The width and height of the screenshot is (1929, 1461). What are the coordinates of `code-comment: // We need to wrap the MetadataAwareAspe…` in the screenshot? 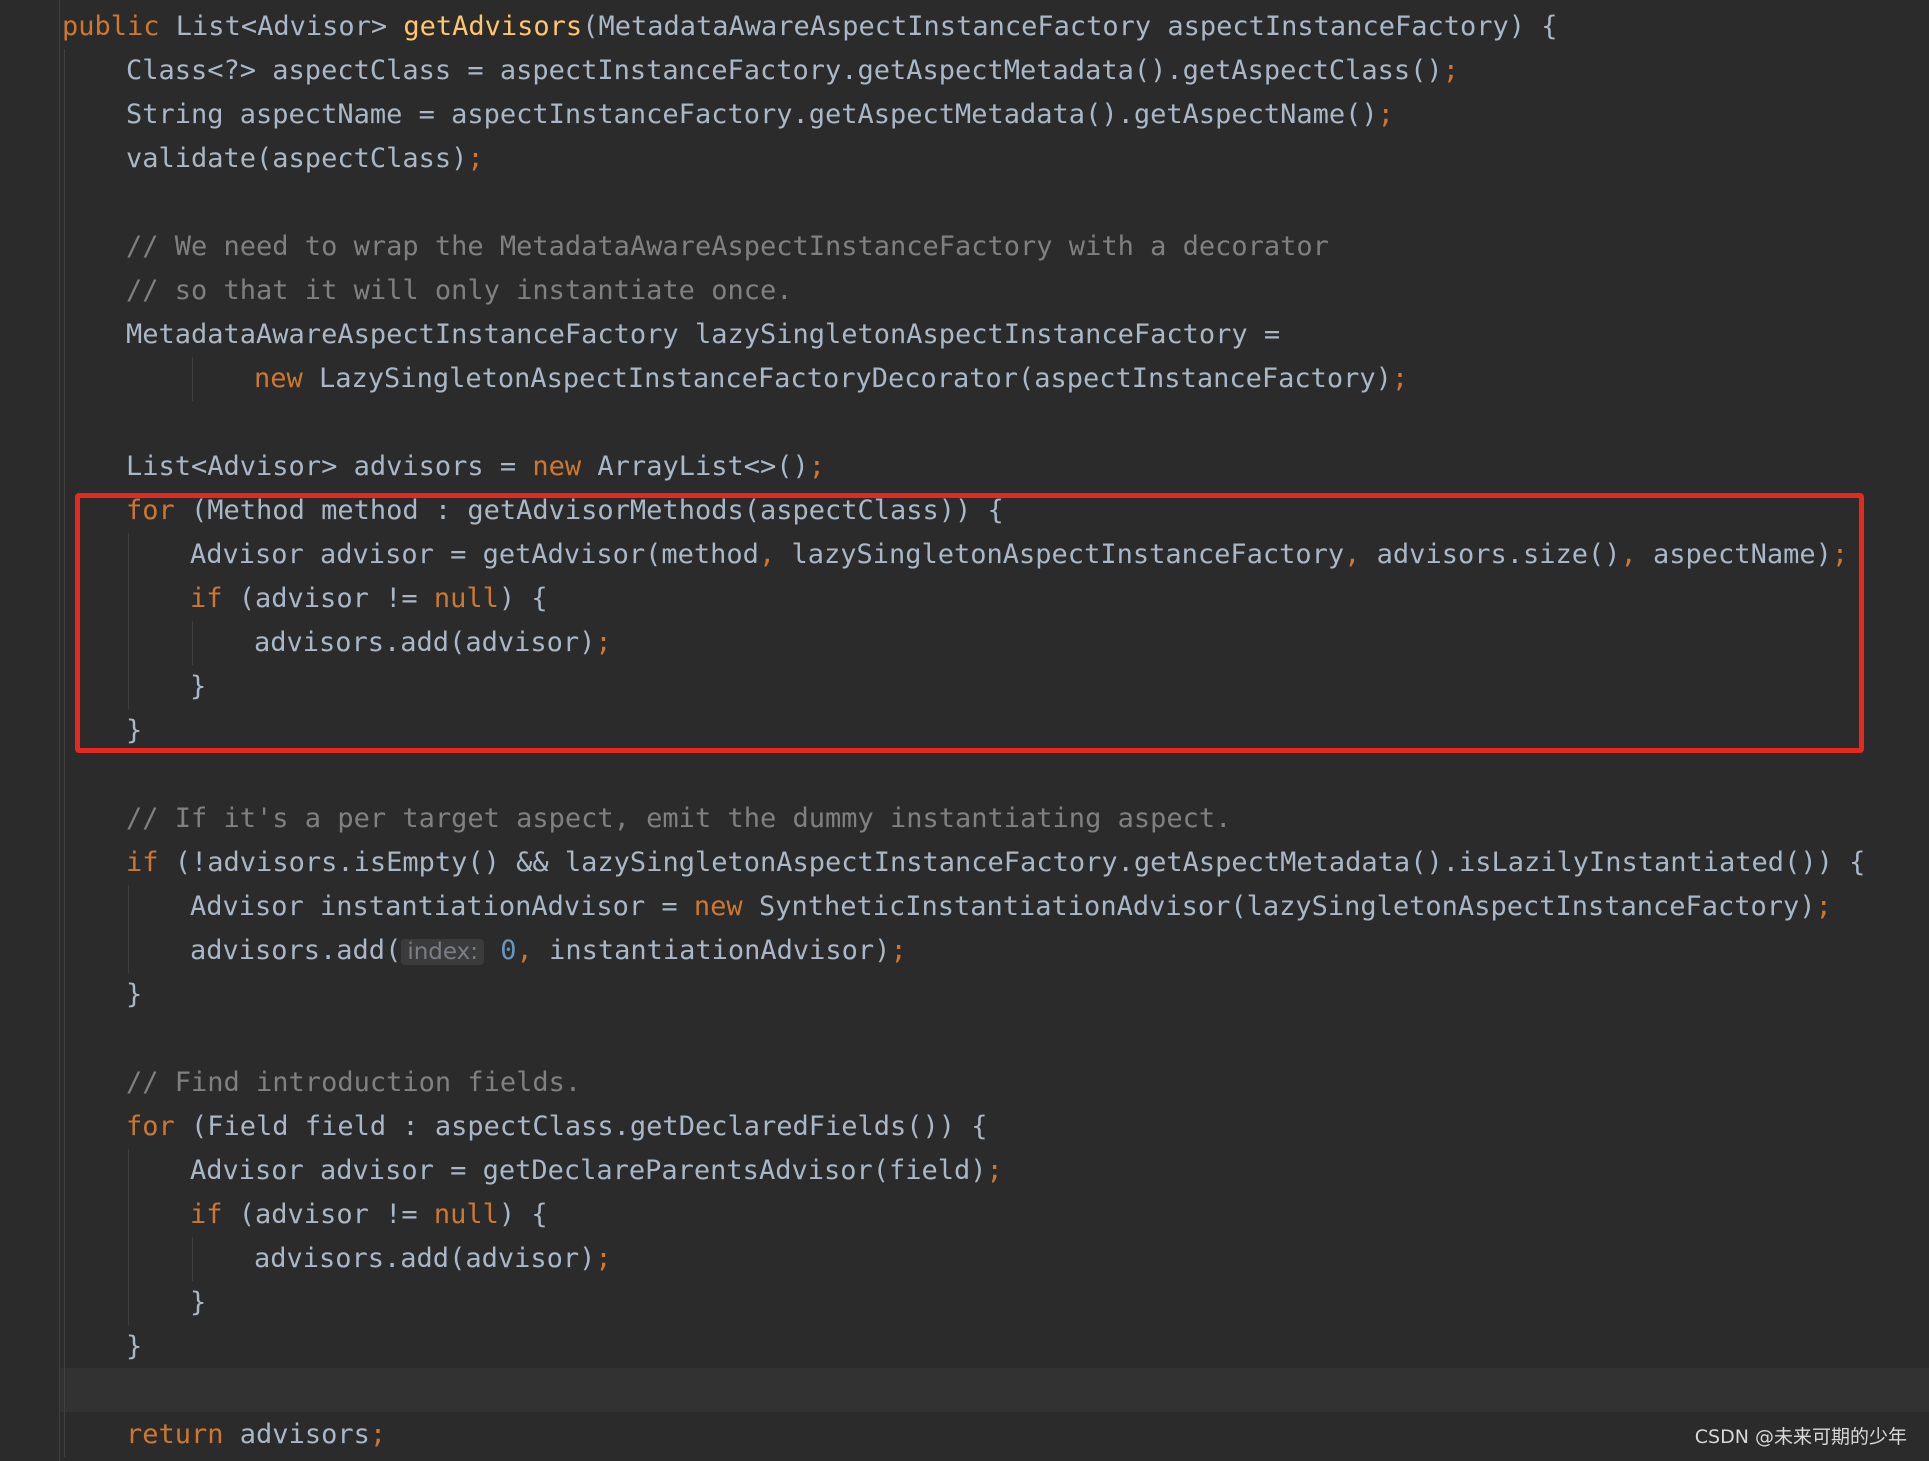 It's located at (727, 246).